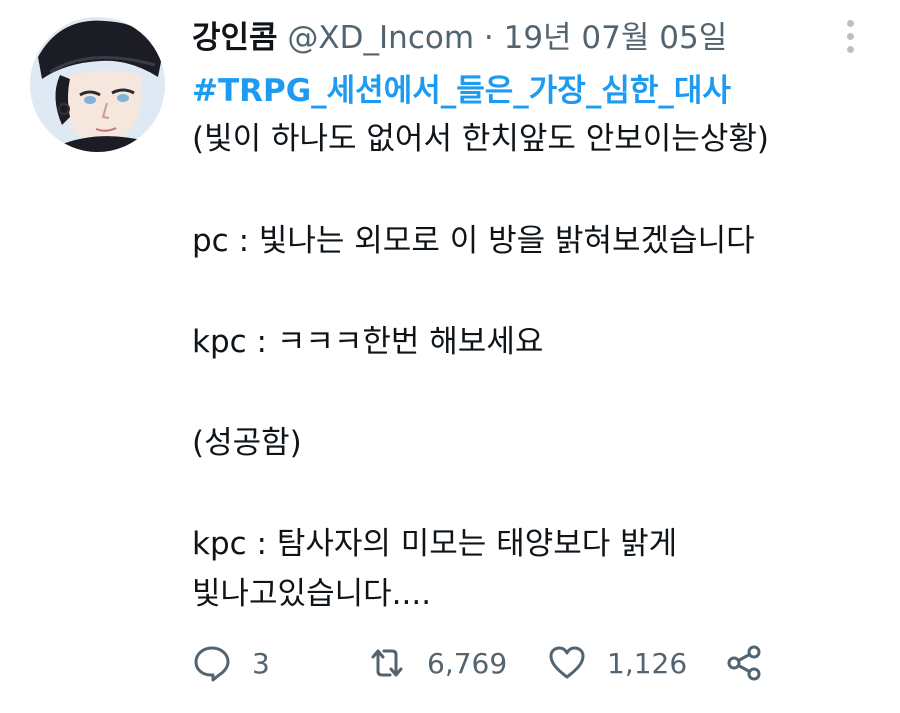 The image size is (900, 713). I want to click on author-handle: @XD_Incom, so click(380, 38).